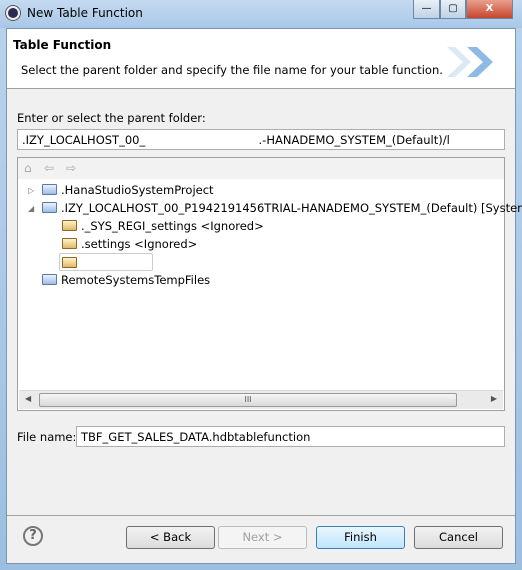  What do you see at coordinates (261, 14) in the screenshot?
I see `title-bar: New Table Function — ▢ X` at bounding box center [261, 14].